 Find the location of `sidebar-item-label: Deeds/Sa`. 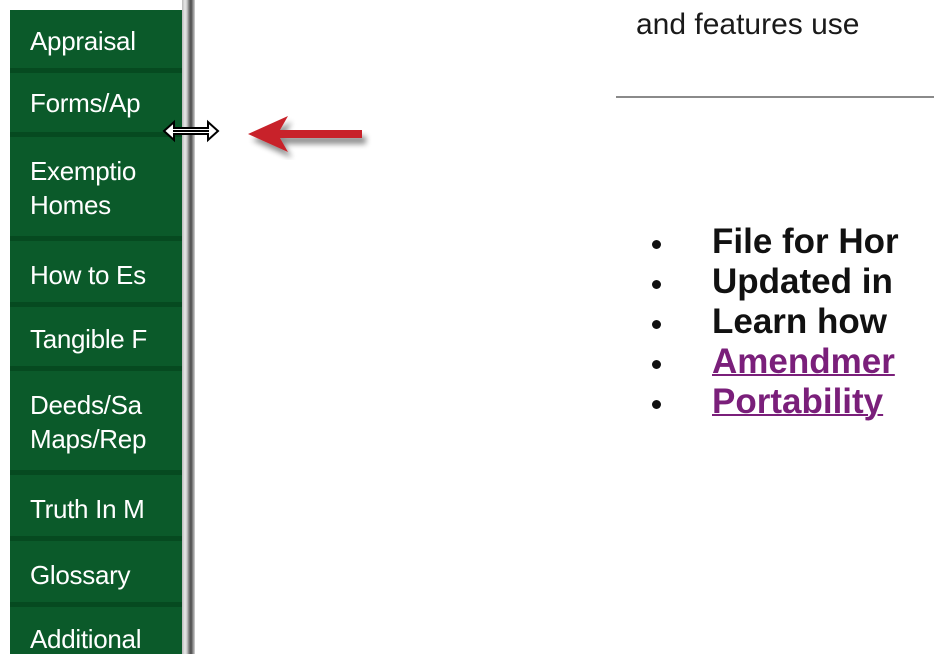

sidebar-item-label: Deeds/Sa is located at coordinates (86, 405).